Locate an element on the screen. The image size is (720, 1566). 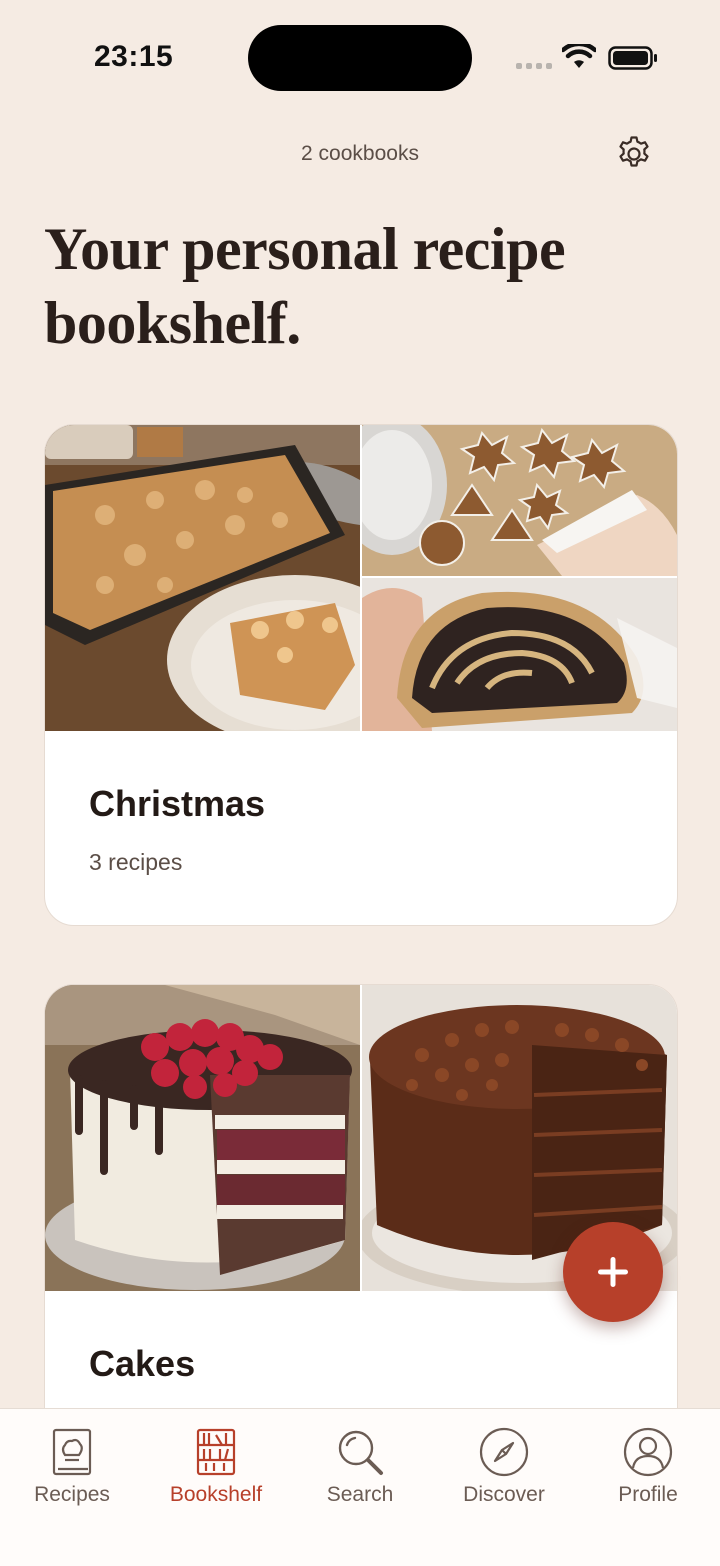
battery-icon is located at coordinates (632, 58).